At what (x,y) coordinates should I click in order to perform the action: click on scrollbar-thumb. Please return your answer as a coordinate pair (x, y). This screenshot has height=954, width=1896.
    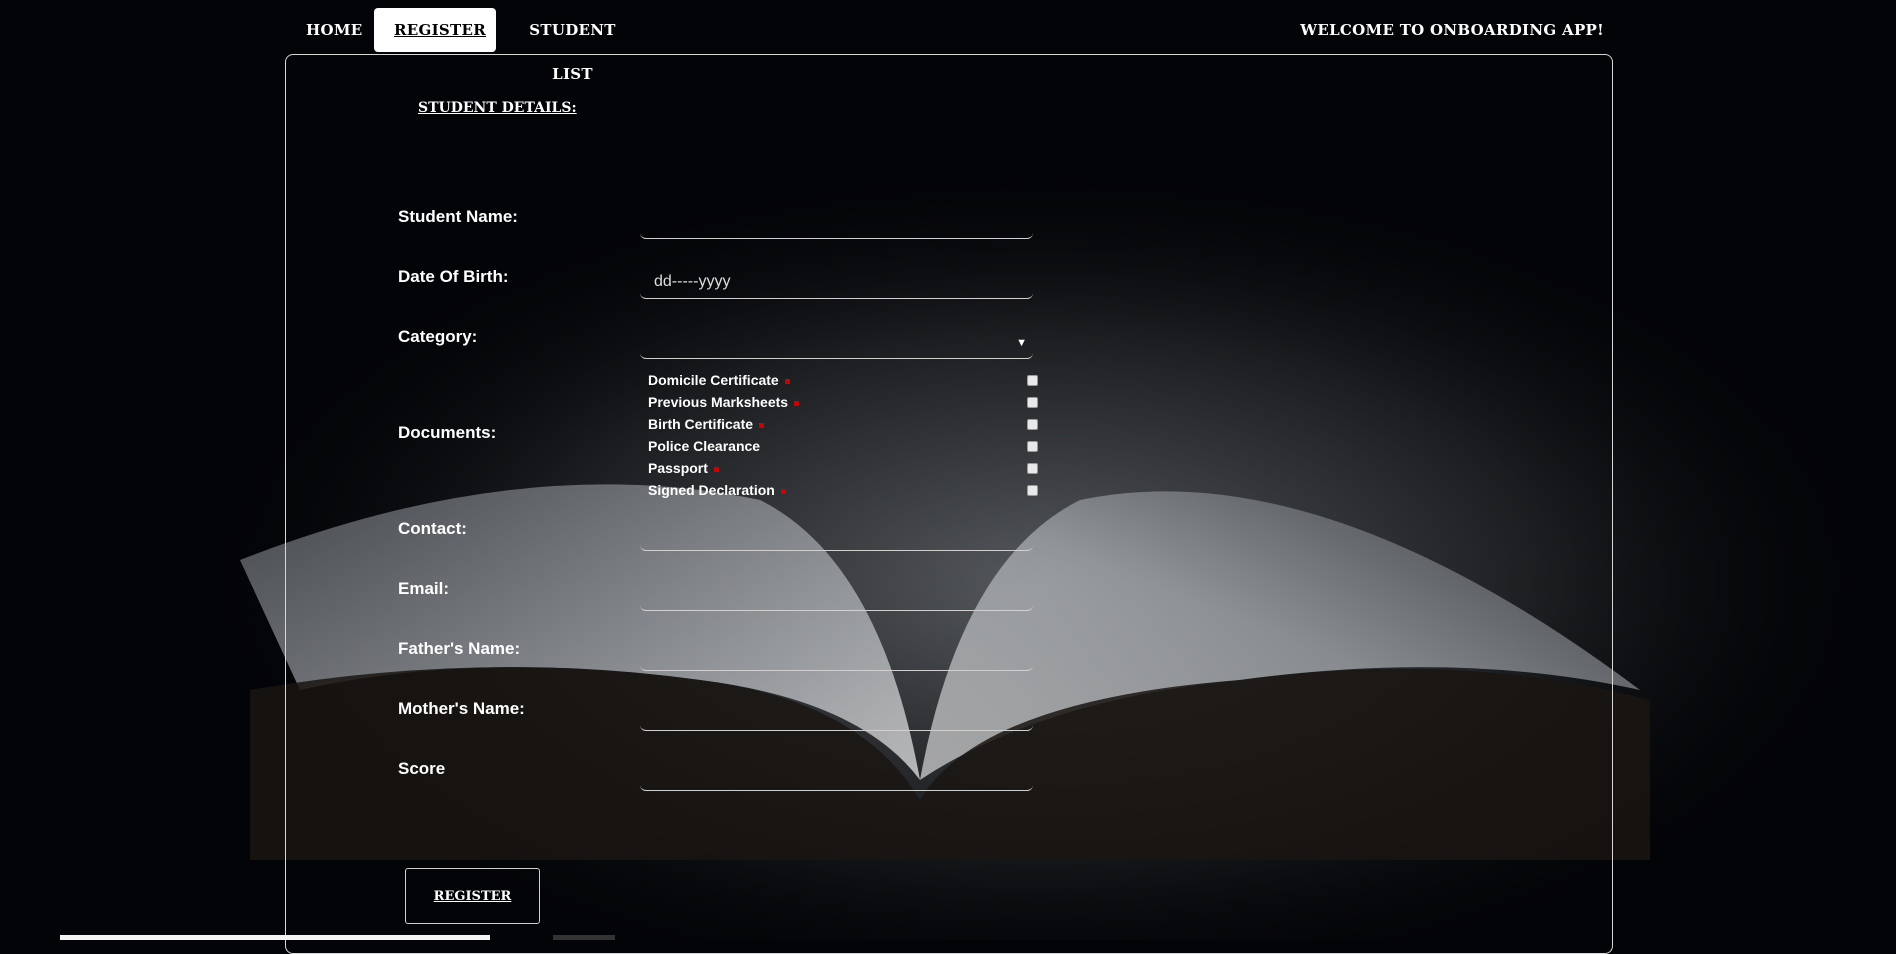
    Looking at the image, I should click on (275, 937).